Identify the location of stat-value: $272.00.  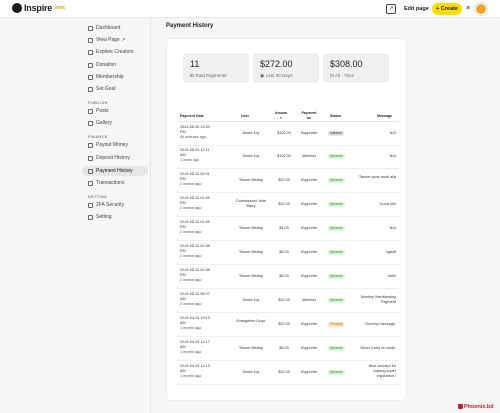
(276, 64).